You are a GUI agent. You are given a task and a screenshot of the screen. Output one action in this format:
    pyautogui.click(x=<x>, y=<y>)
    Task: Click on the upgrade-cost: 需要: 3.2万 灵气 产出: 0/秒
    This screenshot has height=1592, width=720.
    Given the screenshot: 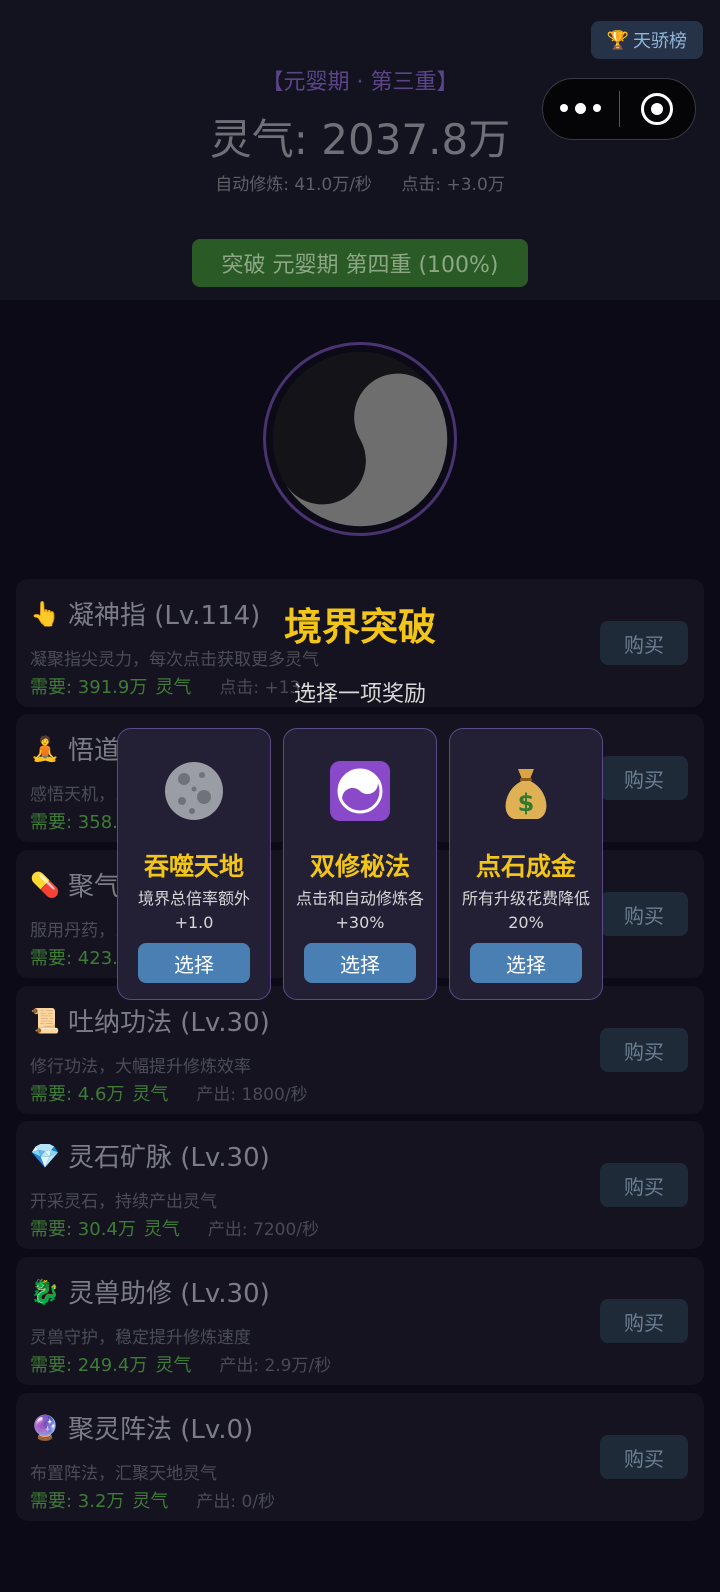 What is the action you would take?
    pyautogui.click(x=153, y=1501)
    